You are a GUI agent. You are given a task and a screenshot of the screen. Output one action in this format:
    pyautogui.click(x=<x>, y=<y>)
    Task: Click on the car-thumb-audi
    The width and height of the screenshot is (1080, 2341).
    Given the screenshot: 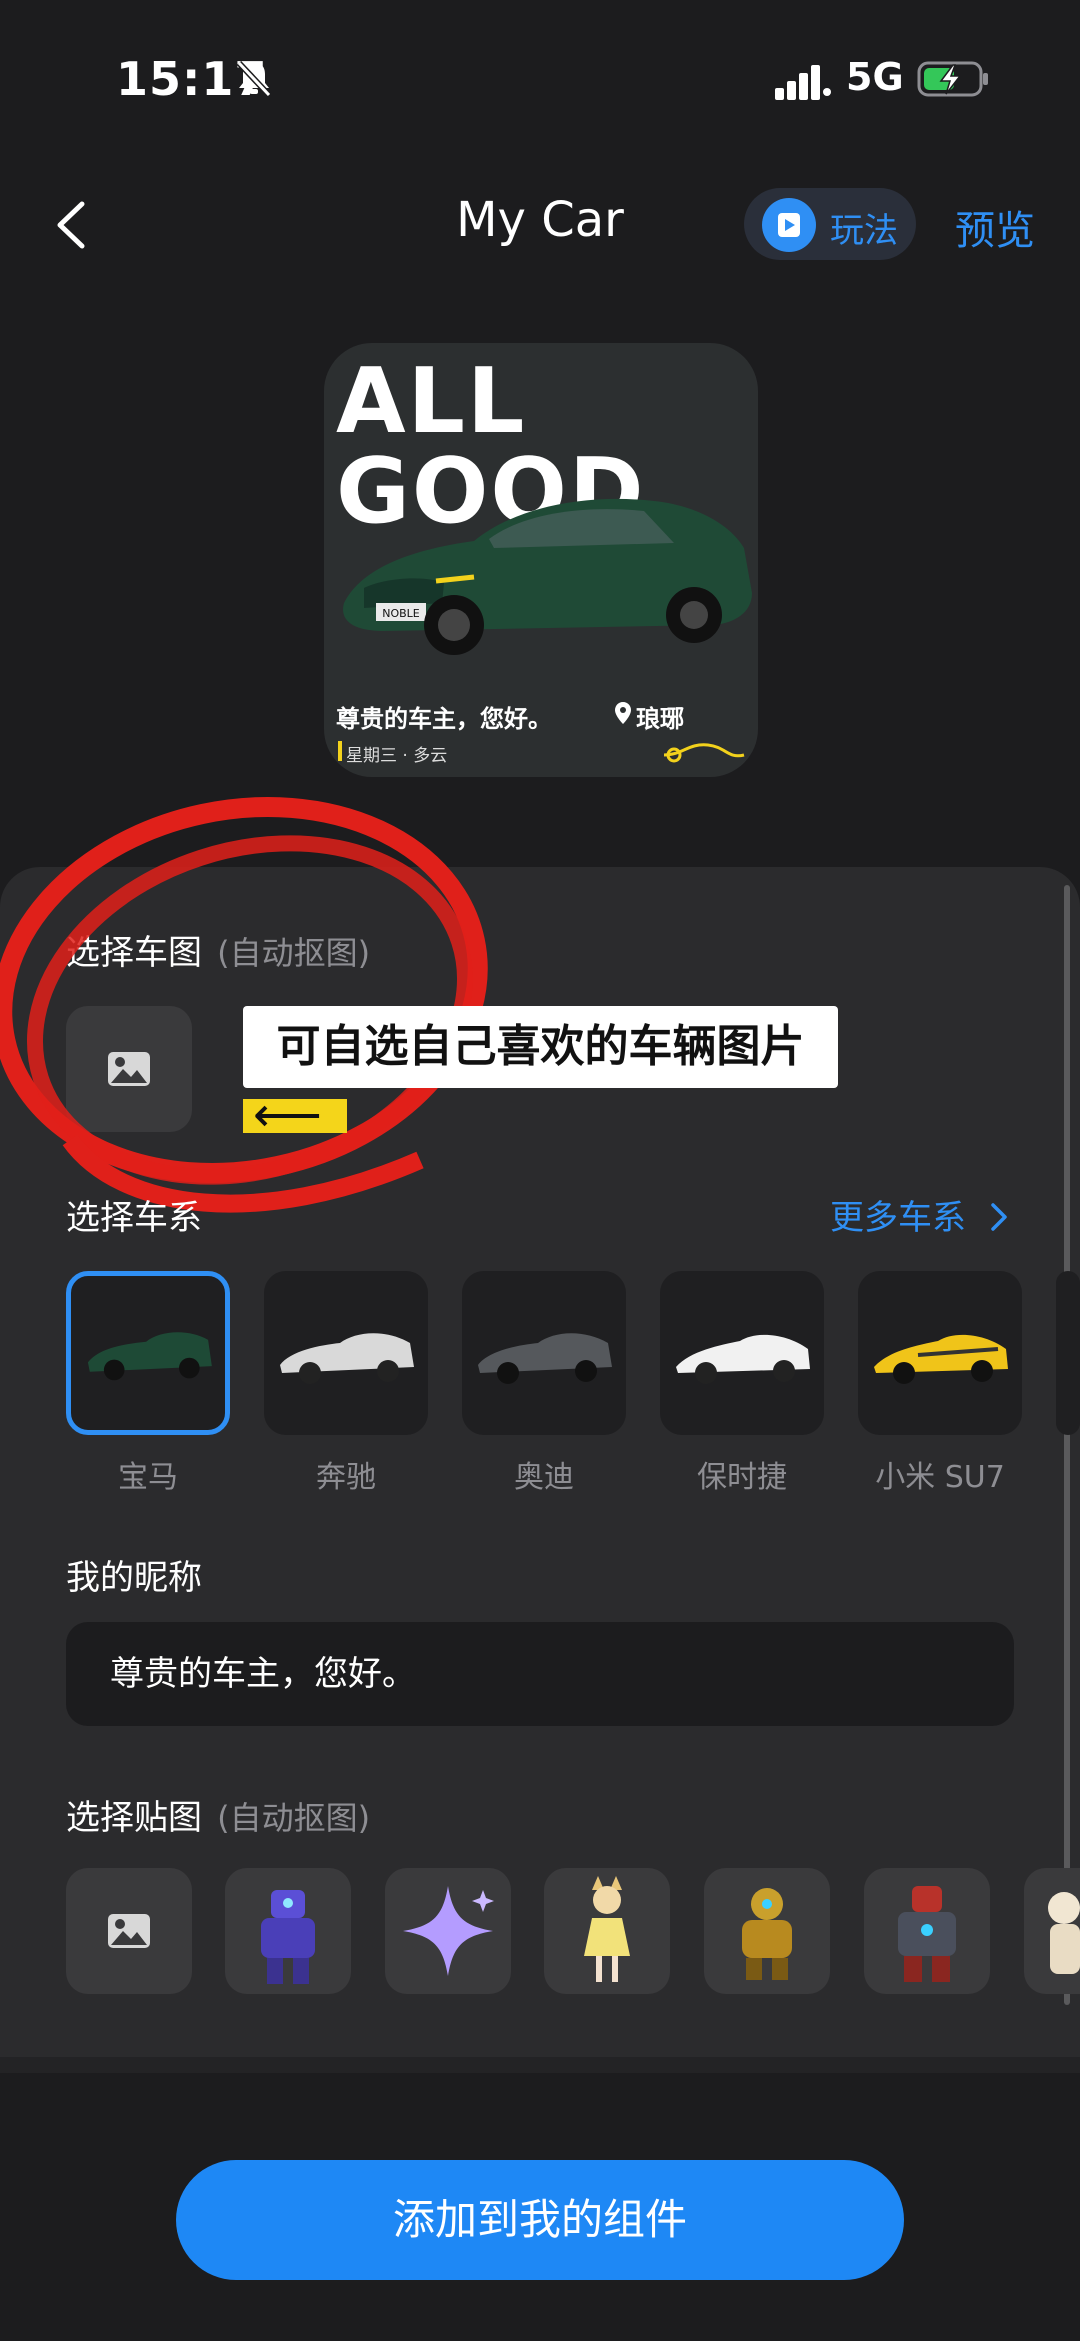 What is the action you would take?
    pyautogui.click(x=545, y=1358)
    